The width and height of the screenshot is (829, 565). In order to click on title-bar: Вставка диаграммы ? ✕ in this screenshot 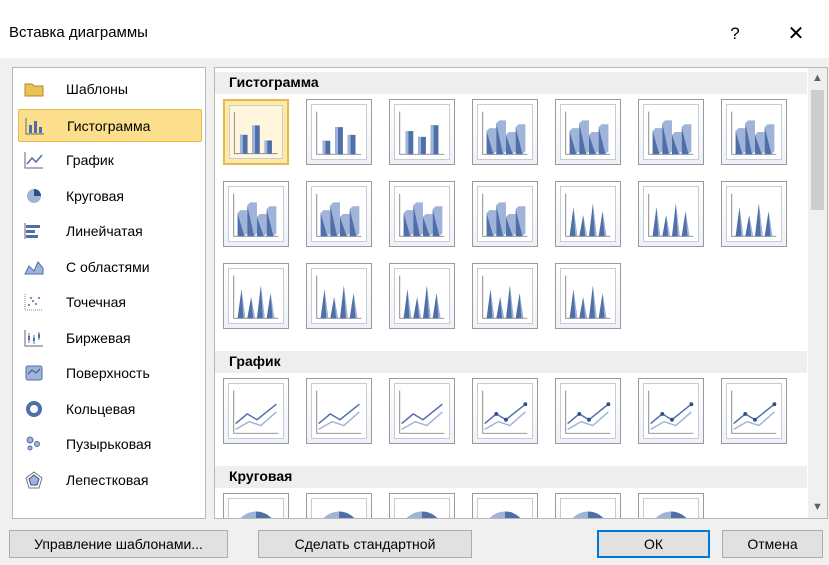, I will do `click(414, 29)`.